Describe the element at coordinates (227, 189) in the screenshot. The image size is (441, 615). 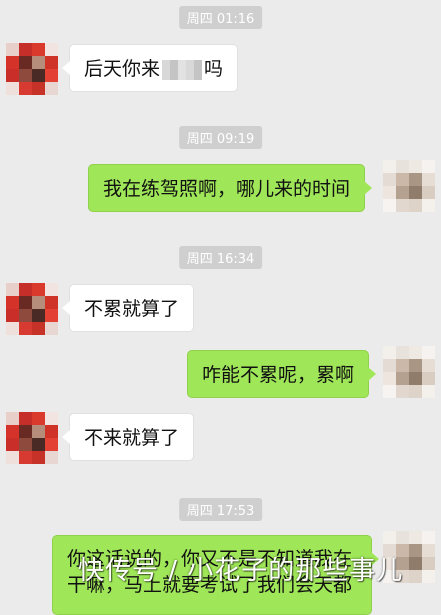
I see `message-text: 我在练驾照啊，哪儿来的时间` at that location.